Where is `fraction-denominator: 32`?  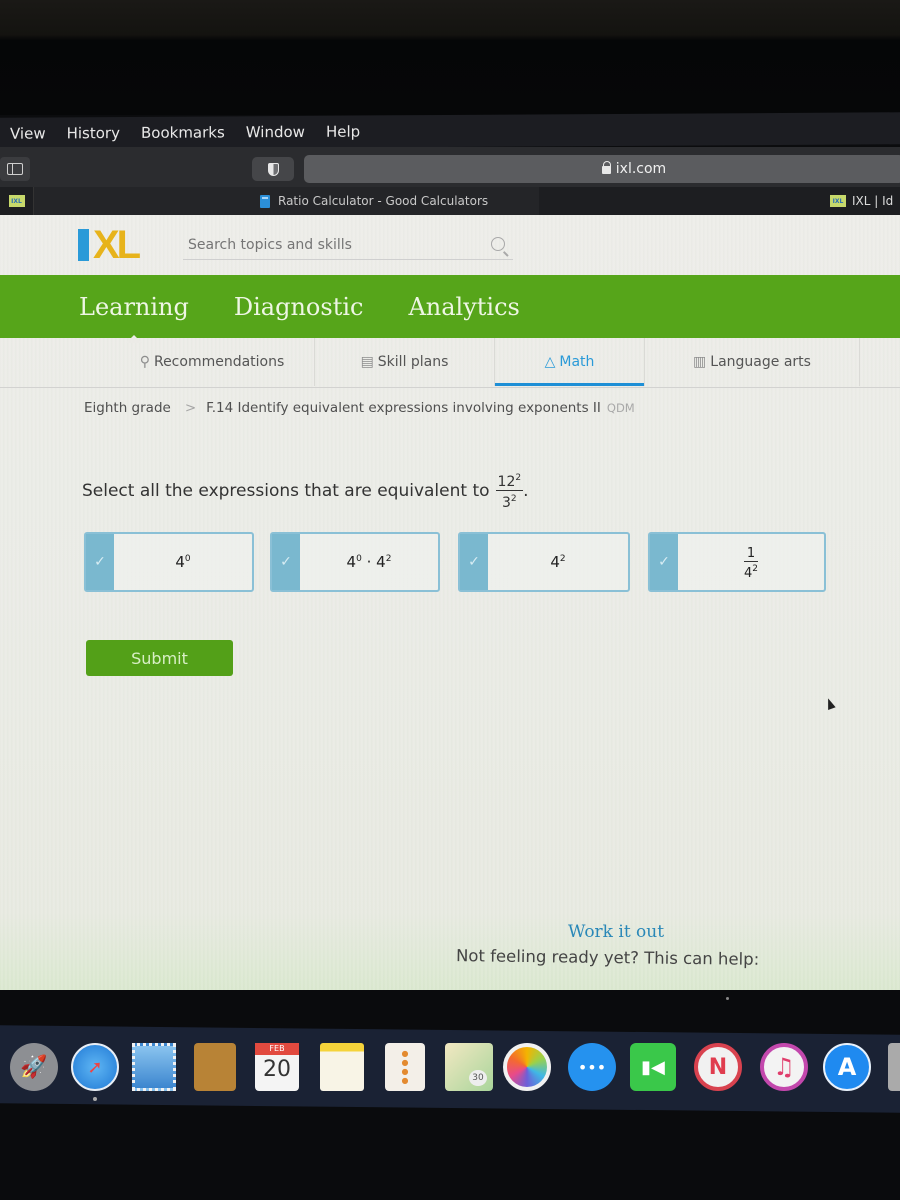
fraction-denominator: 32 is located at coordinates (509, 502).